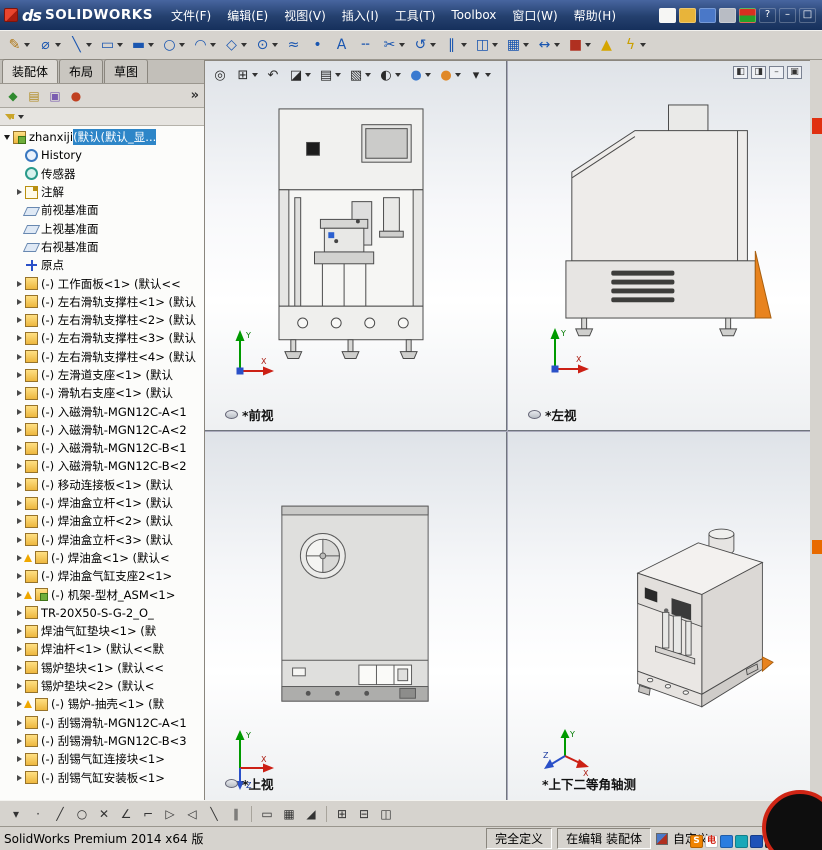 This screenshot has width=822, height=850. Describe the element at coordinates (192, 814) in the screenshot. I see `filter-prev-icon: ◁` at that location.